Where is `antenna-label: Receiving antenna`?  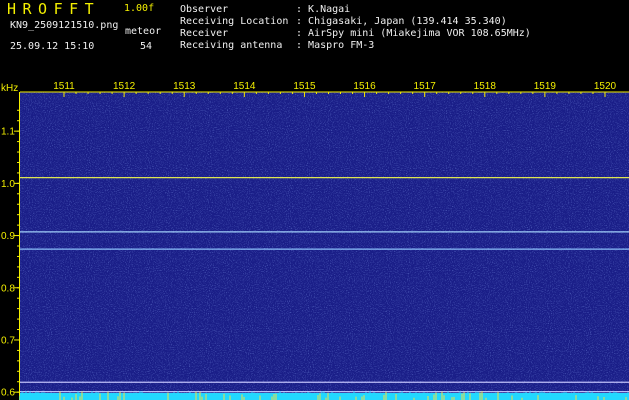
antenna-label: Receiving antenna is located at coordinates (231, 45).